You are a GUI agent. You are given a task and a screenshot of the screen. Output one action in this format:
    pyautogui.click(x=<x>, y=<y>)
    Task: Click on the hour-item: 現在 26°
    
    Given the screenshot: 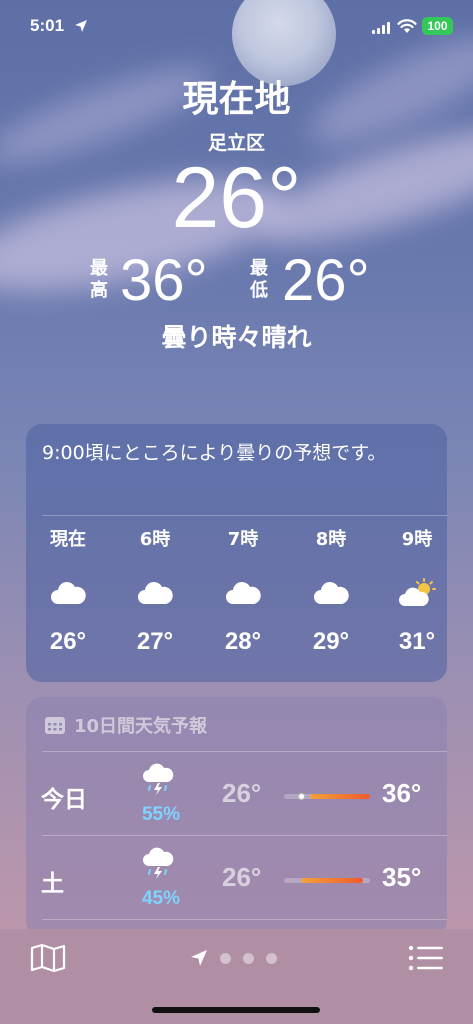 What is the action you would take?
    pyautogui.click(x=68, y=592)
    